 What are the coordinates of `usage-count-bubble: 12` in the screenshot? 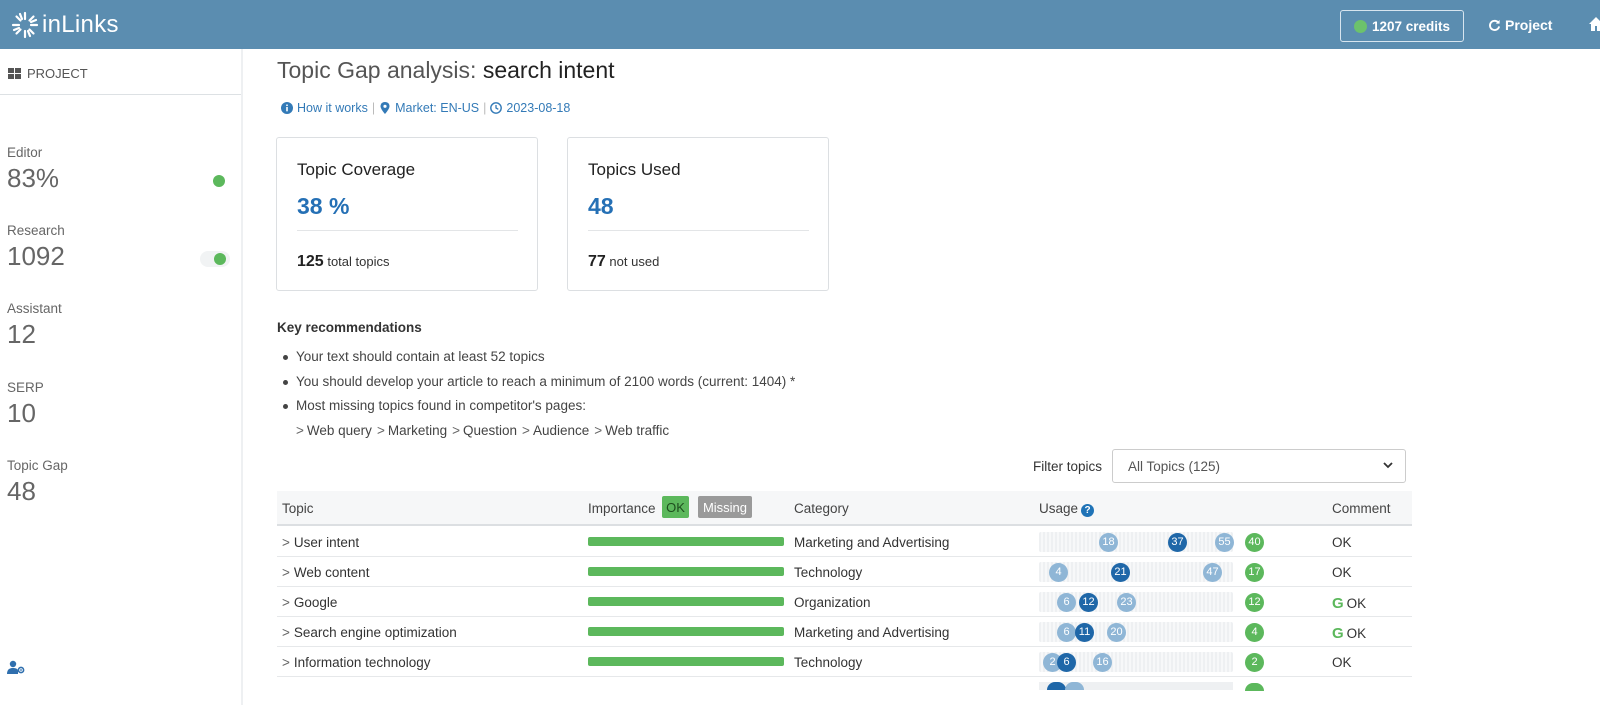 It's located at (1254, 602).